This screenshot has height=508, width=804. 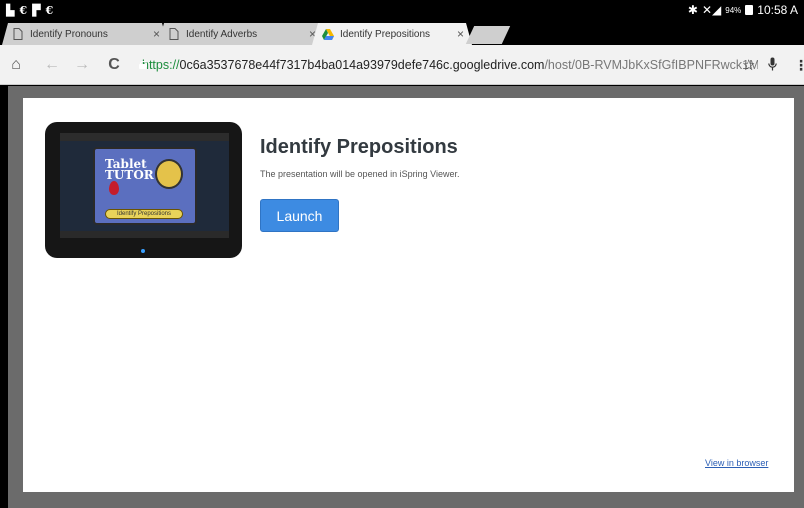 What do you see at coordinates (144, 214) in the screenshot?
I see `slide-pill: Identify Prepositions` at bounding box center [144, 214].